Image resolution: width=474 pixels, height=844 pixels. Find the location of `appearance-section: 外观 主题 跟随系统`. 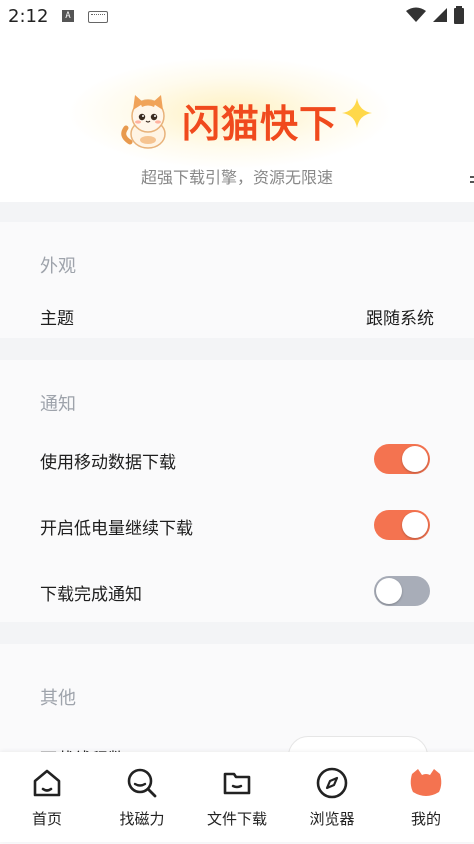

appearance-section: 外观 主题 跟随系统 is located at coordinates (237, 280).